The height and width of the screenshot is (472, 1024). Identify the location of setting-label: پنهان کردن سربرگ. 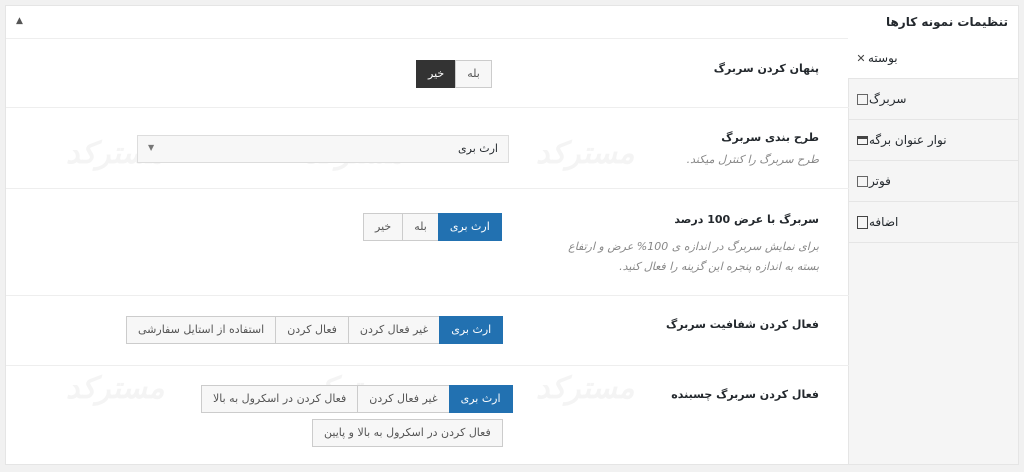
(766, 68).